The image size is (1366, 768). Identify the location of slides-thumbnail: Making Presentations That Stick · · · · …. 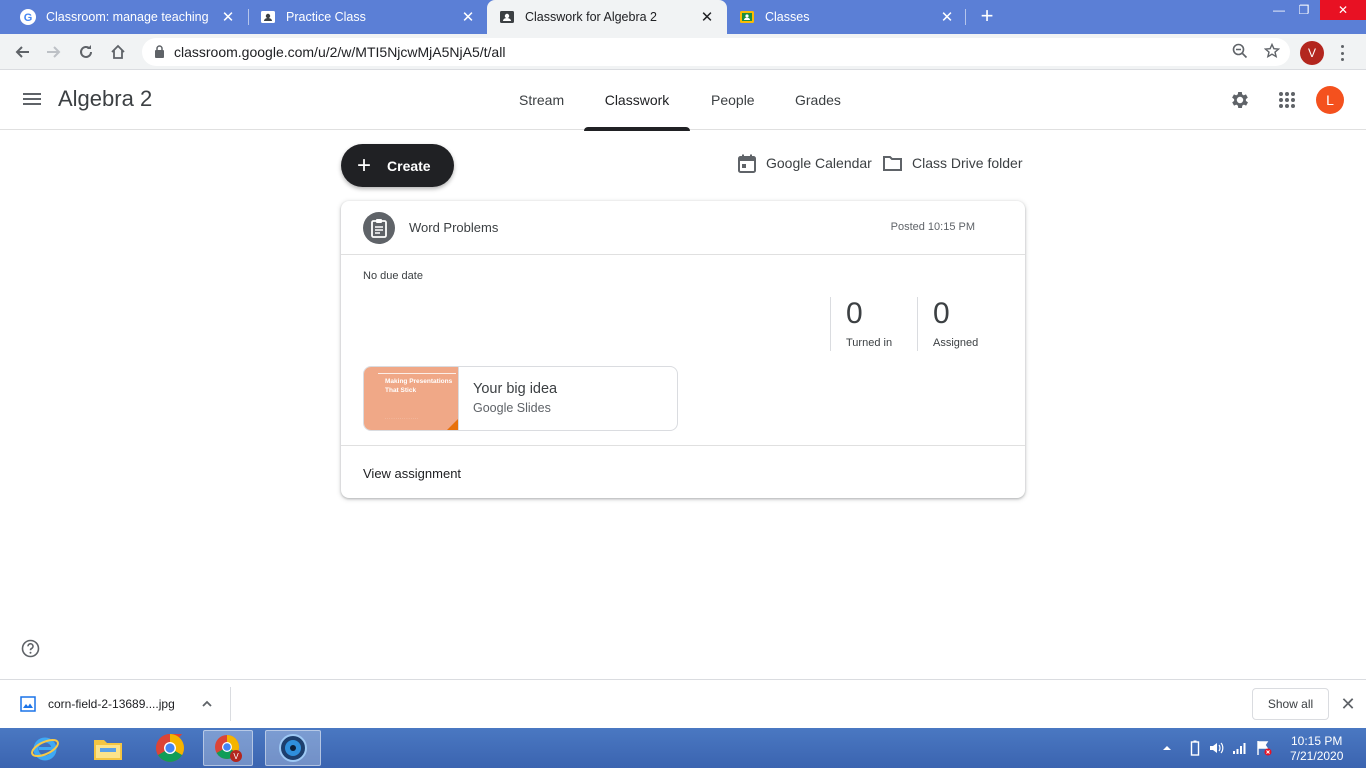
(411, 398).